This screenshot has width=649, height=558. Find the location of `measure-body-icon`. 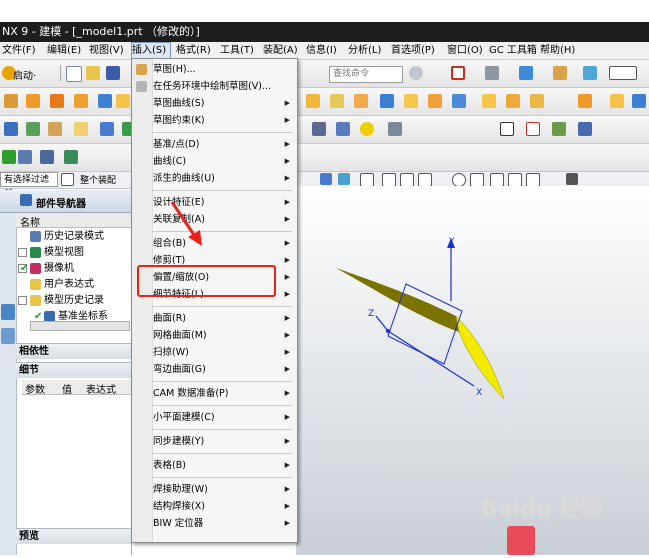

measure-body-icon is located at coordinates (343, 129).